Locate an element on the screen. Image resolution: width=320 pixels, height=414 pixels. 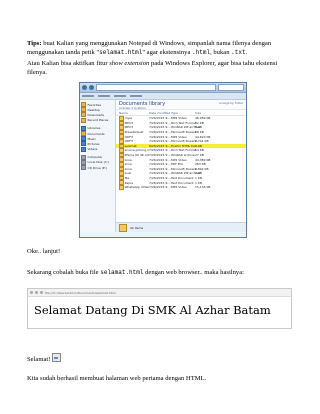
tip-text-4: . is located at coordinates (246, 52).